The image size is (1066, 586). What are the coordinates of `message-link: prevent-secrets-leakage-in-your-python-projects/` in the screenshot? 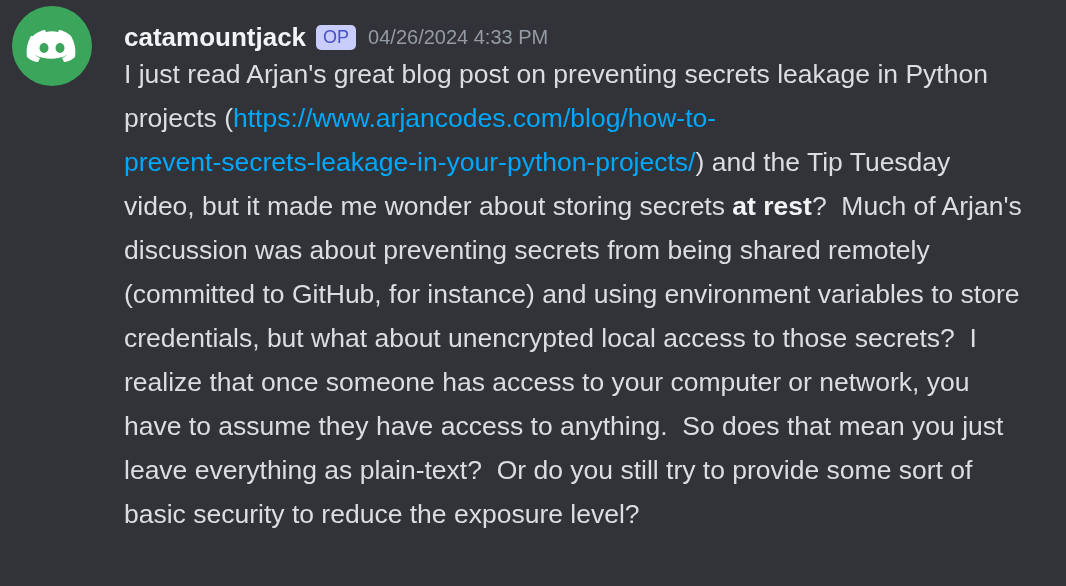 It's located at (410, 162).